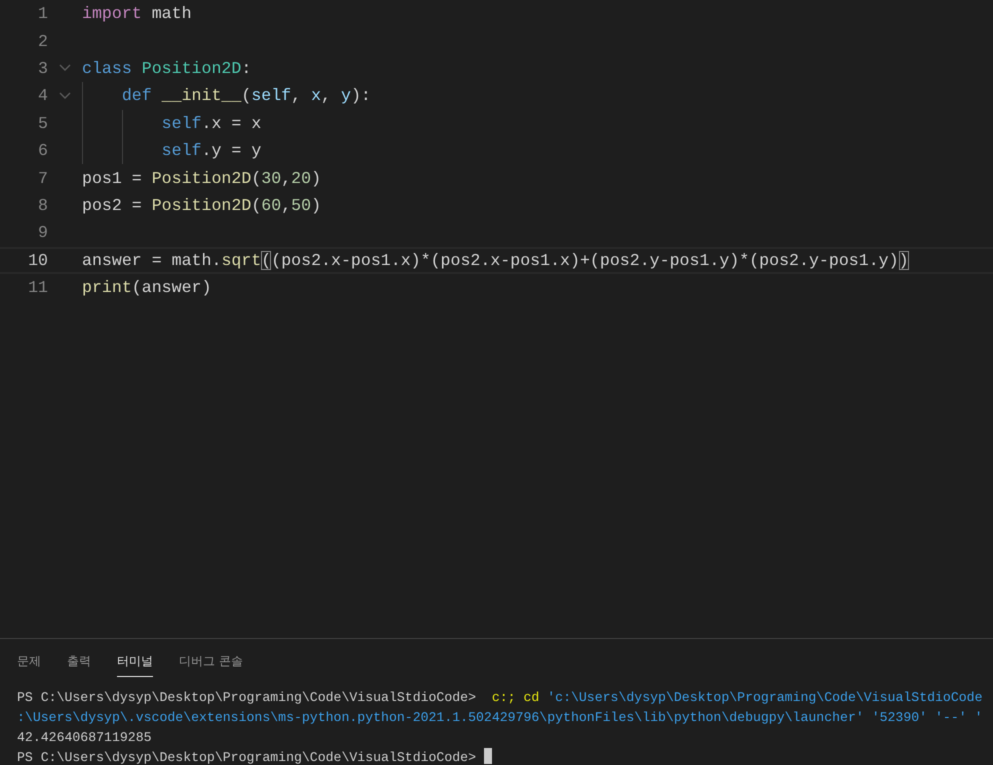 The image size is (993, 765). What do you see at coordinates (42, 150) in the screenshot?
I see `line-number: 6` at bounding box center [42, 150].